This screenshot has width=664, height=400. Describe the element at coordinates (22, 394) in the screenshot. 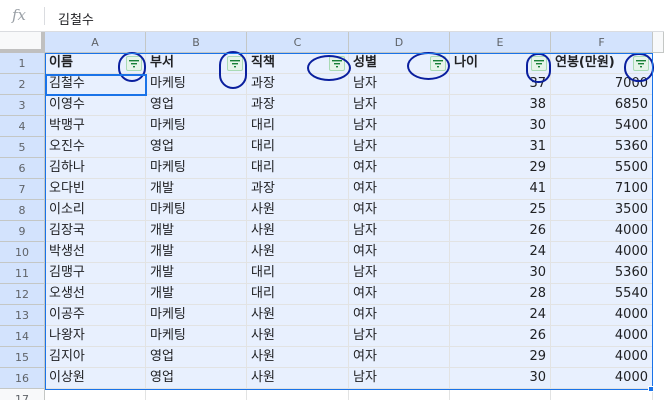

I see `row-header-17: 17` at that location.